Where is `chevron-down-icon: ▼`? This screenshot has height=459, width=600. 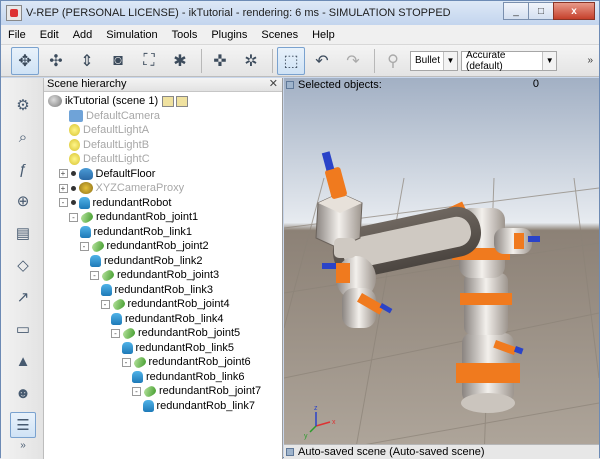
chevron-down-icon: ▼ is located at coordinates (549, 60).